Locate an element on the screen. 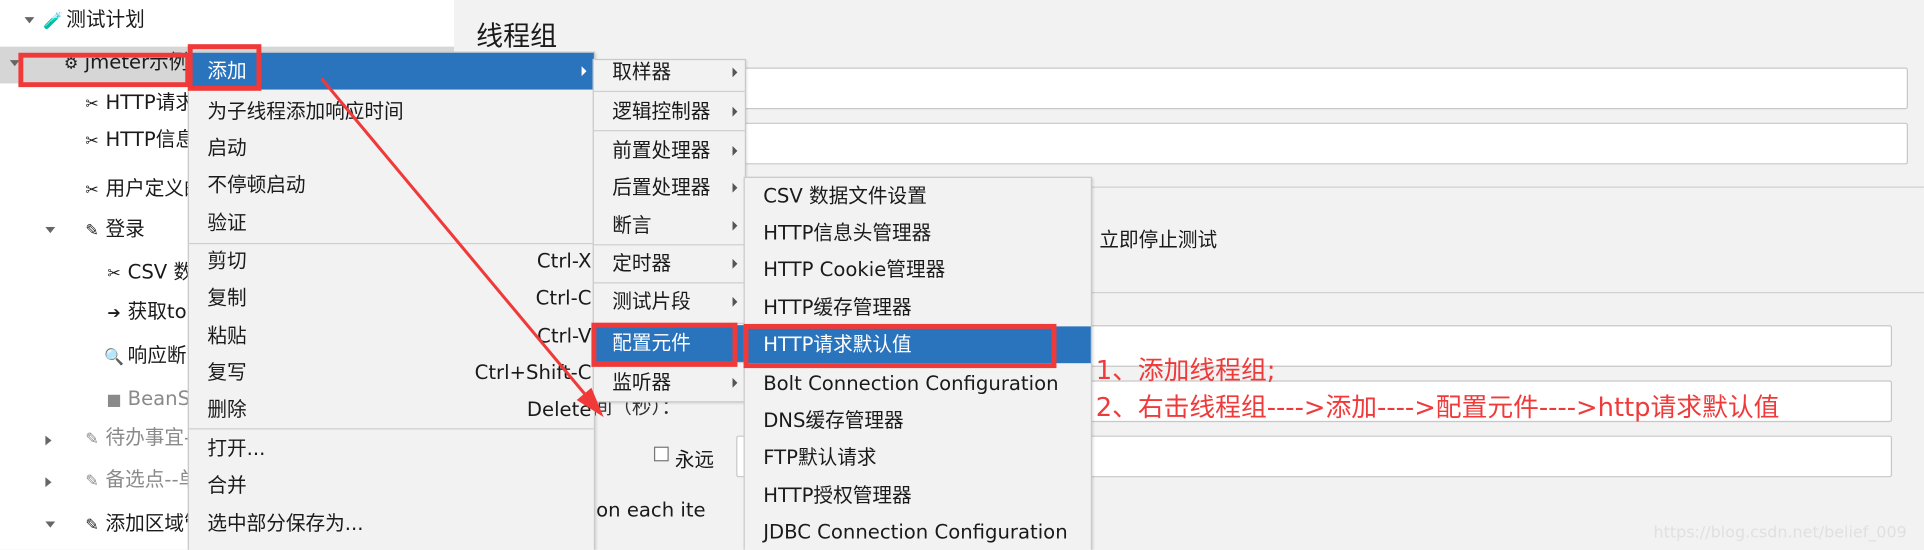 The width and height of the screenshot is (1924, 550). watermark: https://blog.csdn.net/belief_009 is located at coordinates (1780, 533).